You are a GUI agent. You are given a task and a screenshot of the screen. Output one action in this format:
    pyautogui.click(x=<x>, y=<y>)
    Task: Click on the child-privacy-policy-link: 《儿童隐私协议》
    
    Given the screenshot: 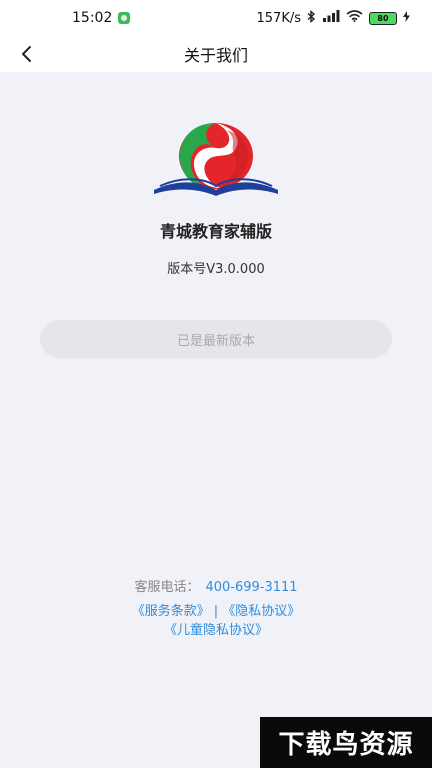 What is the action you would take?
    pyautogui.click(x=216, y=630)
    